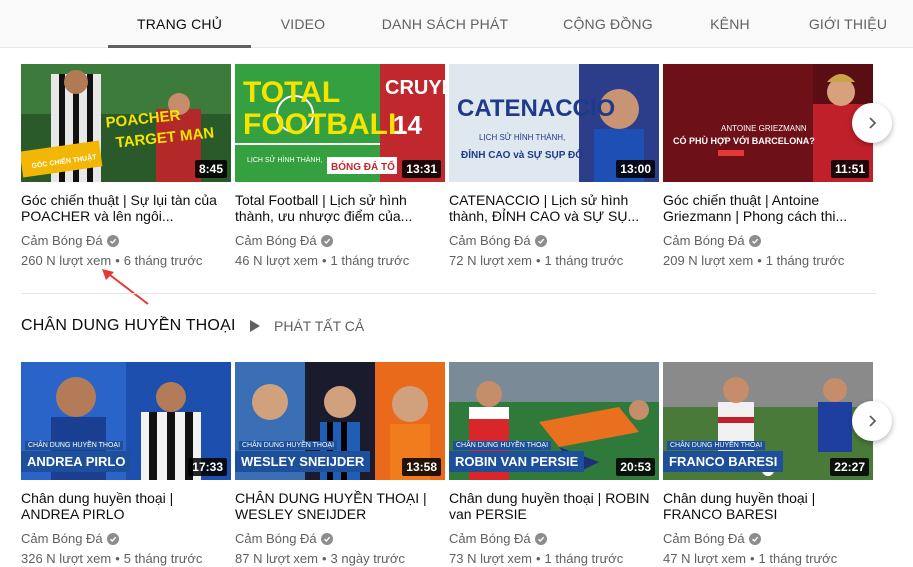 This screenshot has width=913, height=567. I want to click on video-duration: 8:45, so click(210, 169).